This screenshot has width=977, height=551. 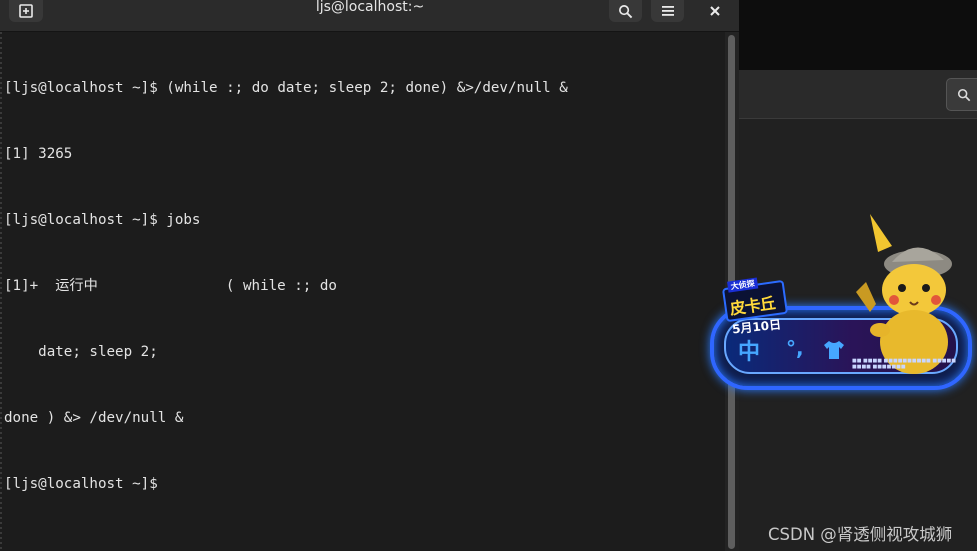 I want to click on tshirt-icon, so click(x=834, y=350).